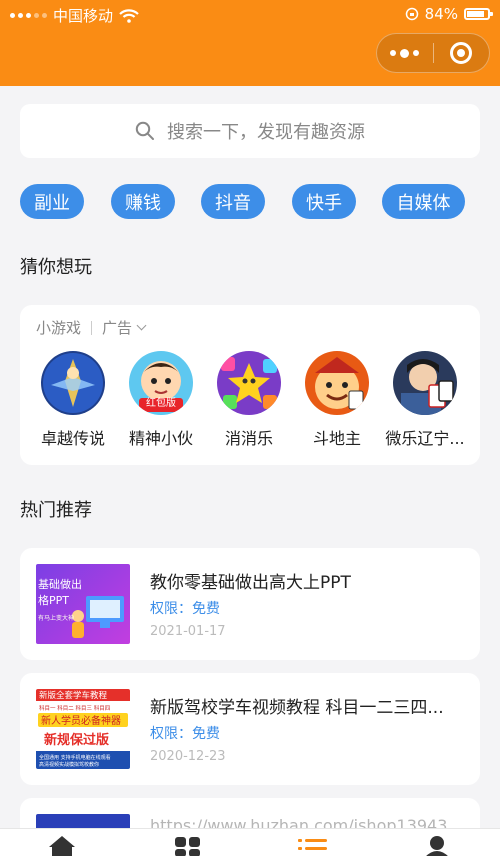 The width and height of the screenshot is (500, 856). What do you see at coordinates (250, 43) in the screenshot?
I see `header-bar: 中国移动 84%` at bounding box center [250, 43].